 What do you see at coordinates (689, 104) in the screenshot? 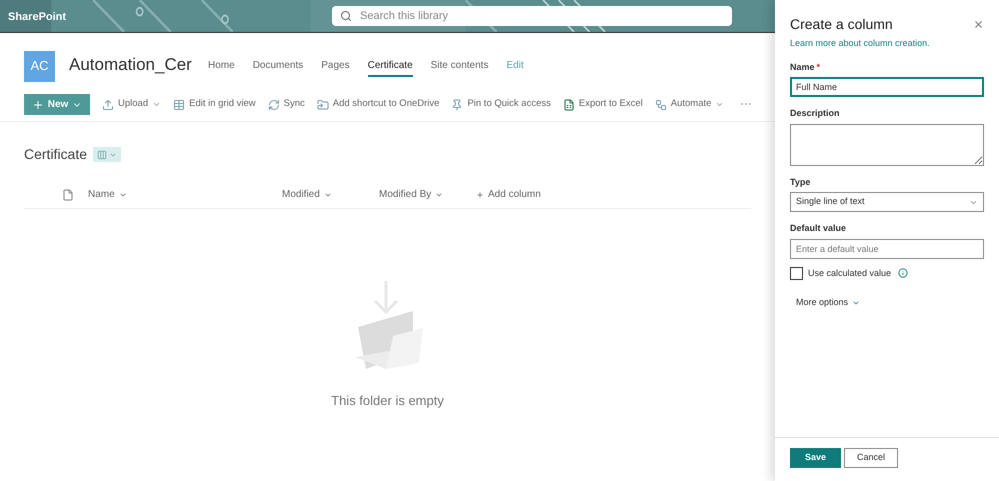
I see `toolbar-button: Automate` at bounding box center [689, 104].